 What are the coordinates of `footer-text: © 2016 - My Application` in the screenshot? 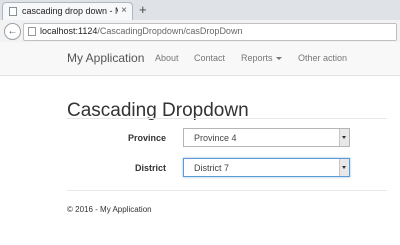 It's located at (109, 209).